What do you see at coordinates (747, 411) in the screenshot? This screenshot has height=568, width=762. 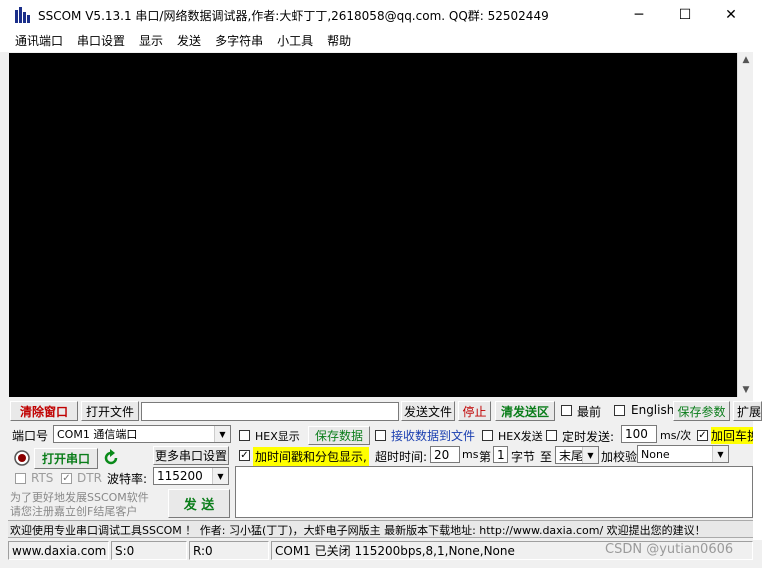 I see `expand-button: 扩展` at bounding box center [747, 411].